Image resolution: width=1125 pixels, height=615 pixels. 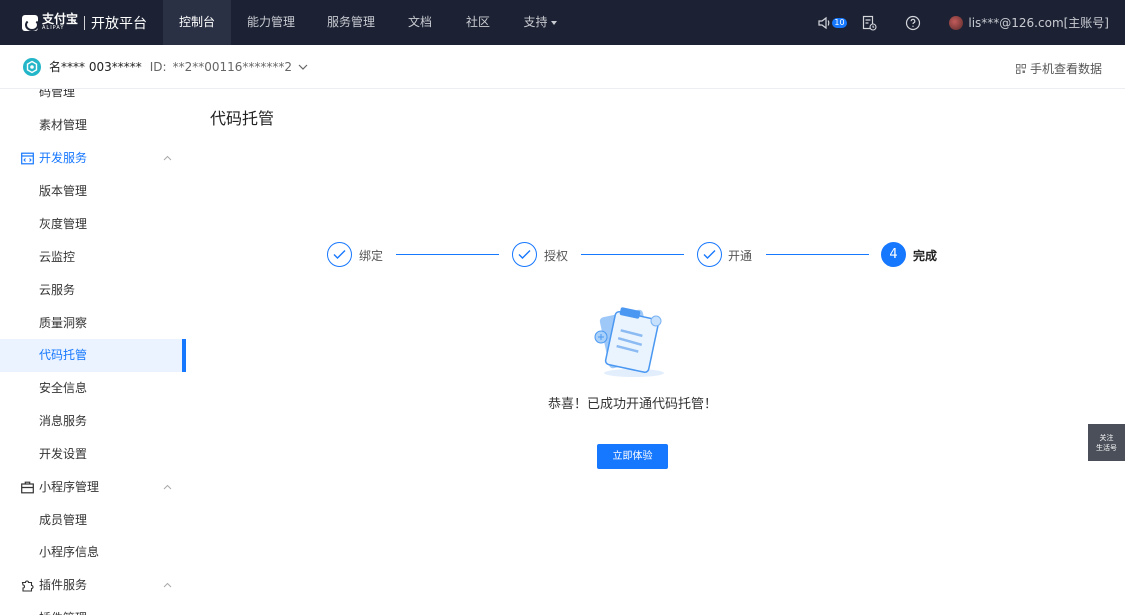 I want to click on sidebar-item-code-management: 码管理, so click(x=93, y=99).